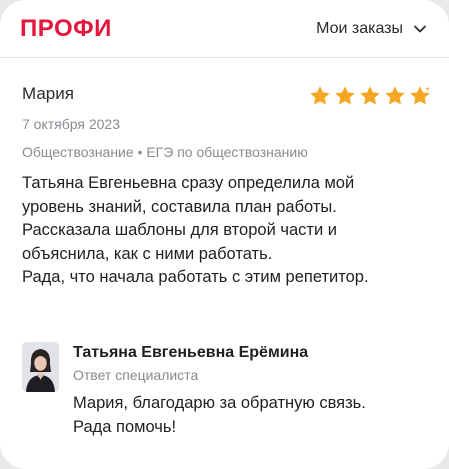  Describe the element at coordinates (179, 230) in the screenshot. I see `review-text-line: Рассказала шаблоны для второй части и` at that location.